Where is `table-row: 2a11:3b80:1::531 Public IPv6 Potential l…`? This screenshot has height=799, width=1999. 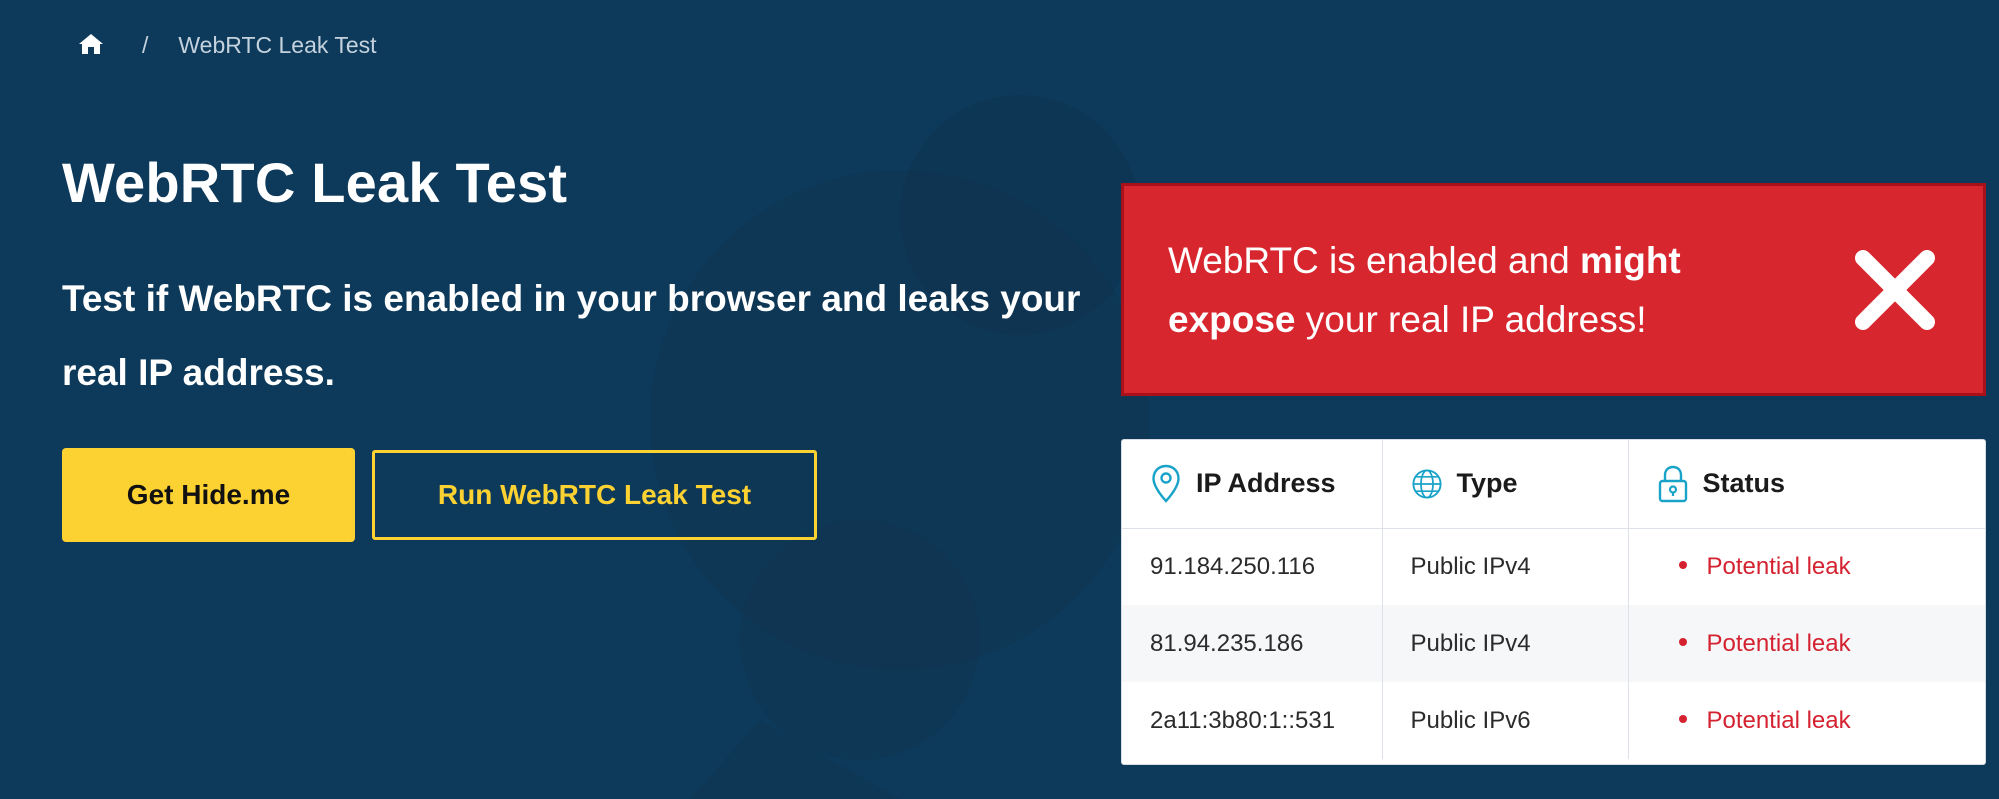
table-row: 2a11:3b80:1::531 Public IPv6 Potential l… is located at coordinates (1553, 720).